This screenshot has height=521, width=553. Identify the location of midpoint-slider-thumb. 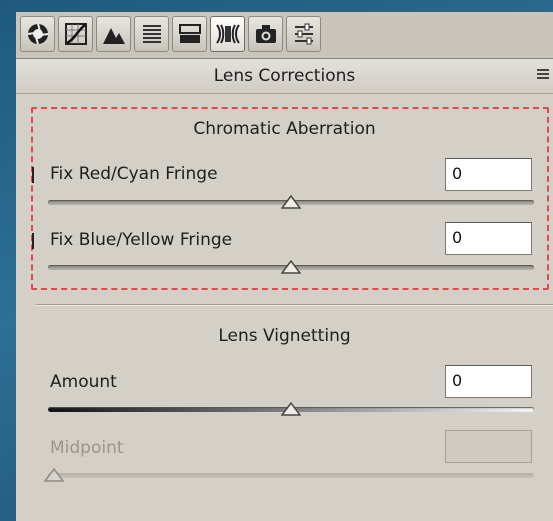
(54, 475).